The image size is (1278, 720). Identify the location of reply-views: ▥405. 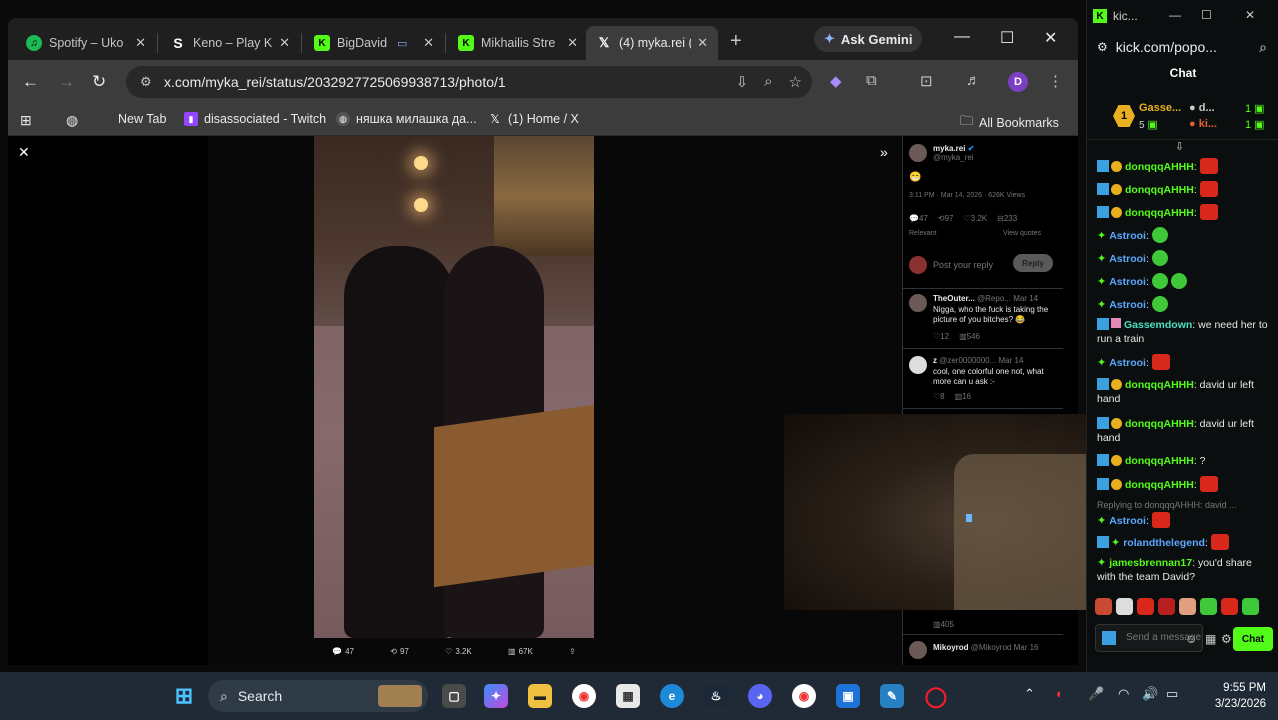
(943, 624).